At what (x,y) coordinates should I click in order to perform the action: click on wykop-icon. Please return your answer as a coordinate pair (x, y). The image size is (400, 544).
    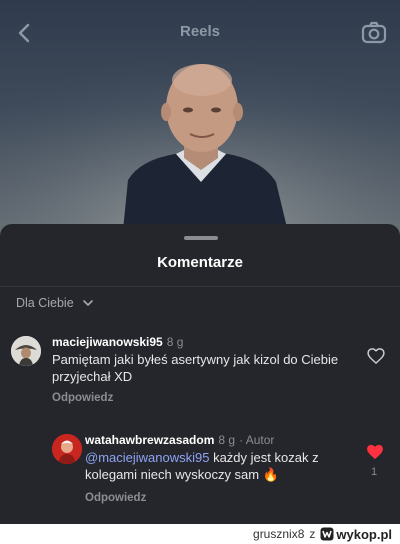
    Looking at the image, I should click on (327, 534).